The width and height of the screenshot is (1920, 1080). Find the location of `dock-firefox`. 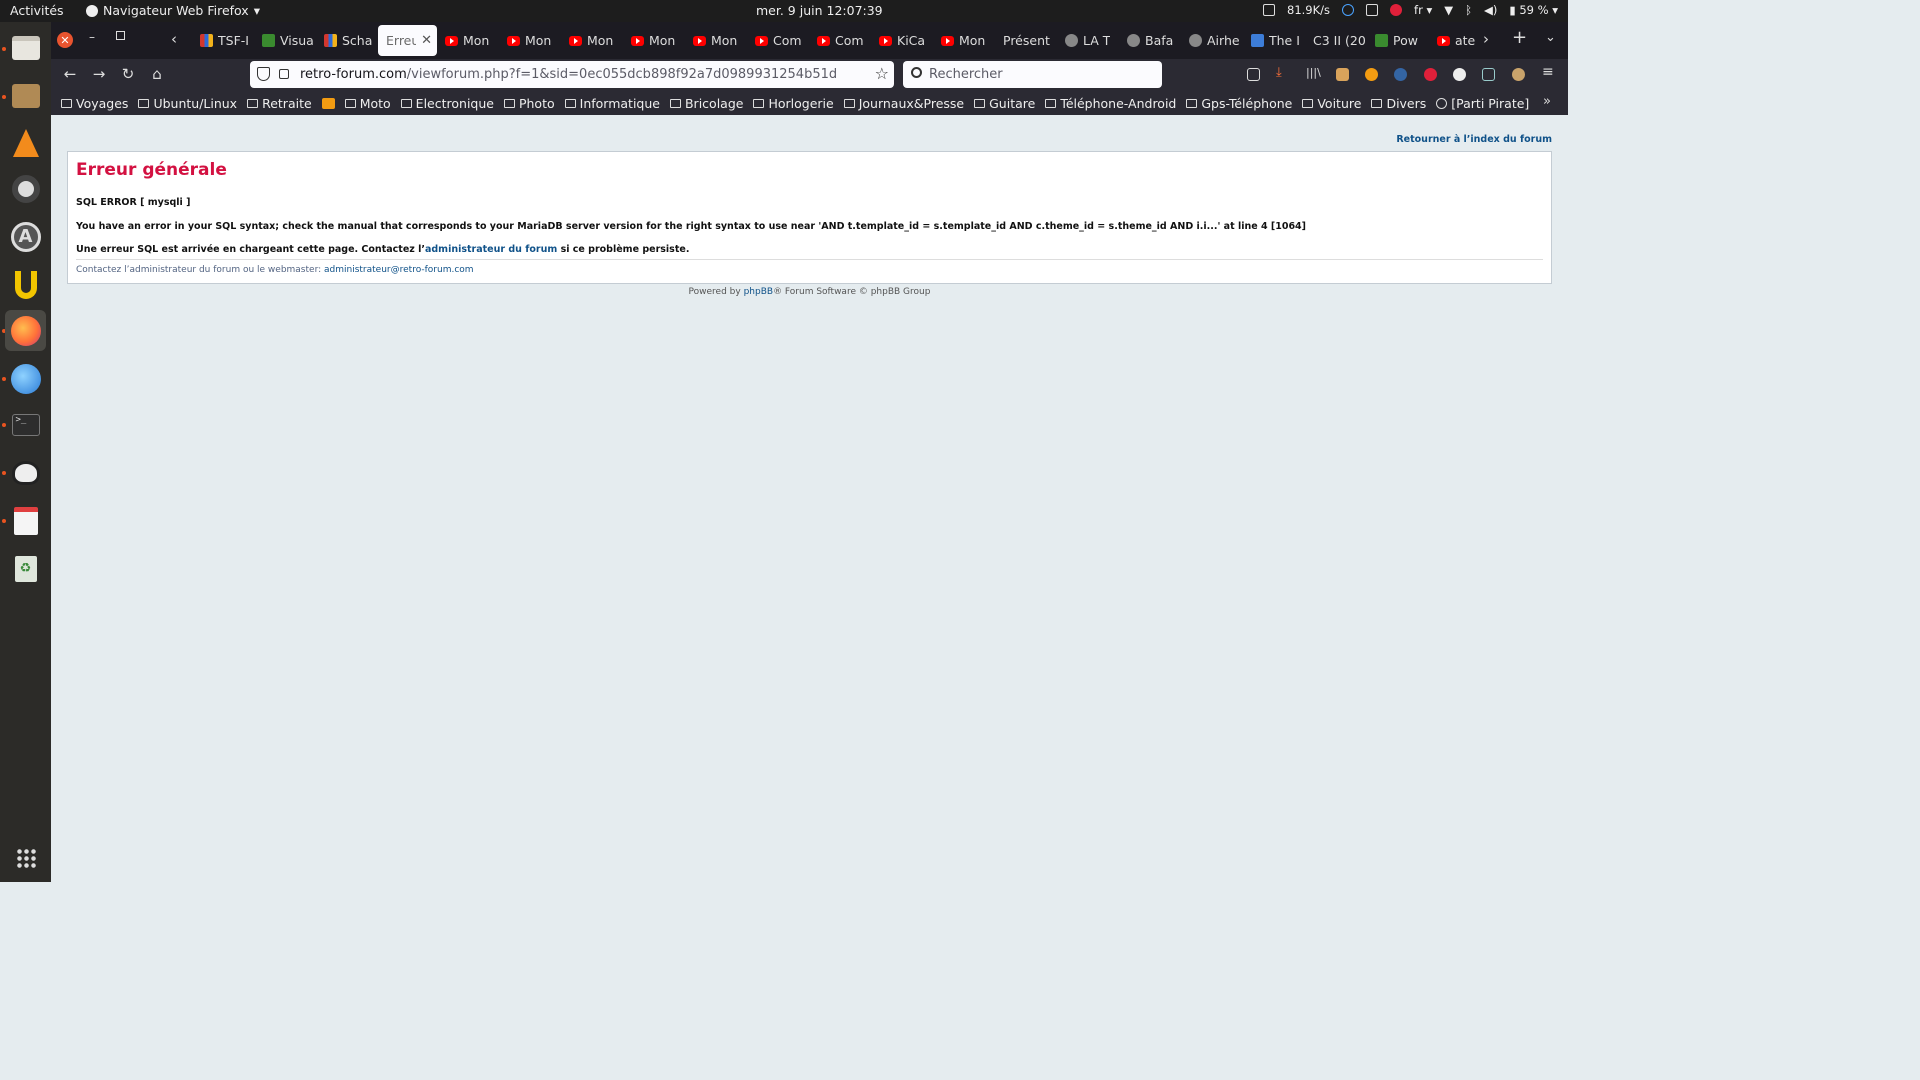

dock-firefox is located at coordinates (25, 330).